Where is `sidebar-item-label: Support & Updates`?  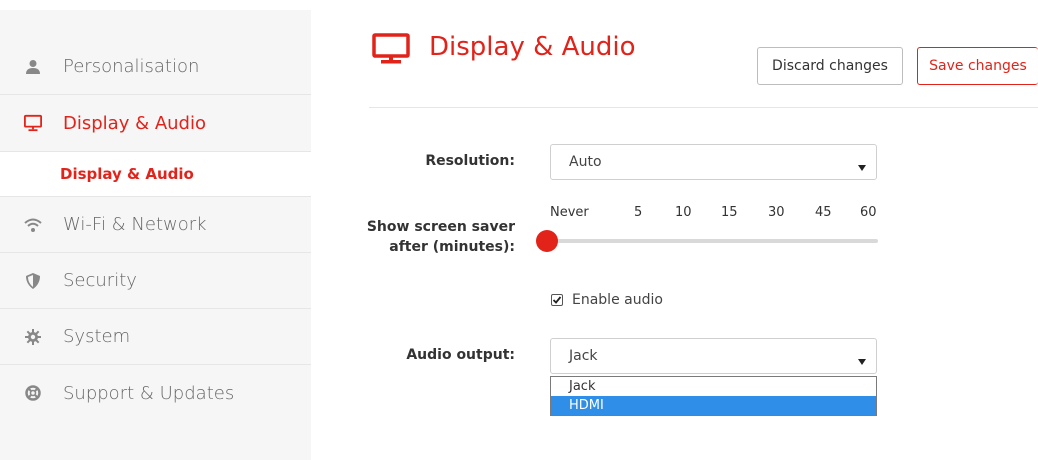
sidebar-item-label: Support & Updates is located at coordinates (149, 393).